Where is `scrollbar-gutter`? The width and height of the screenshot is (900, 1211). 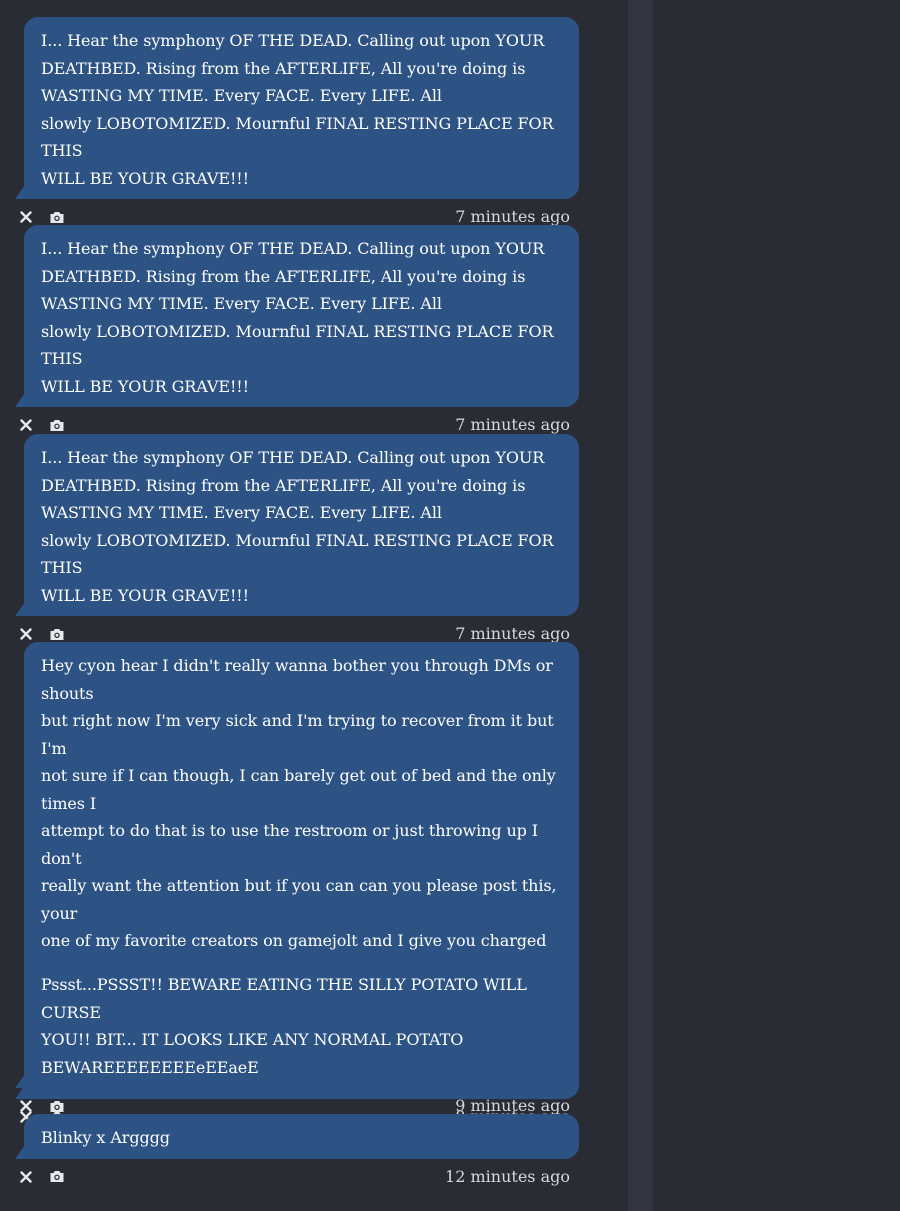 scrollbar-gutter is located at coordinates (640, 605).